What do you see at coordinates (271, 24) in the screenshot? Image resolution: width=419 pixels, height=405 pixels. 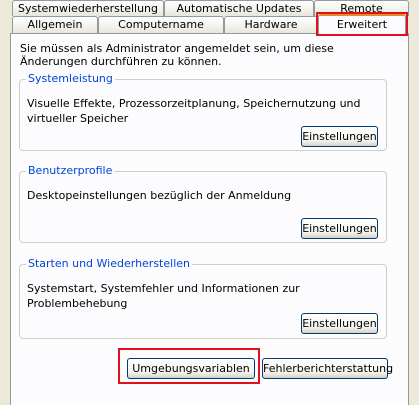 I see `tab-hardware: Hardware` at bounding box center [271, 24].